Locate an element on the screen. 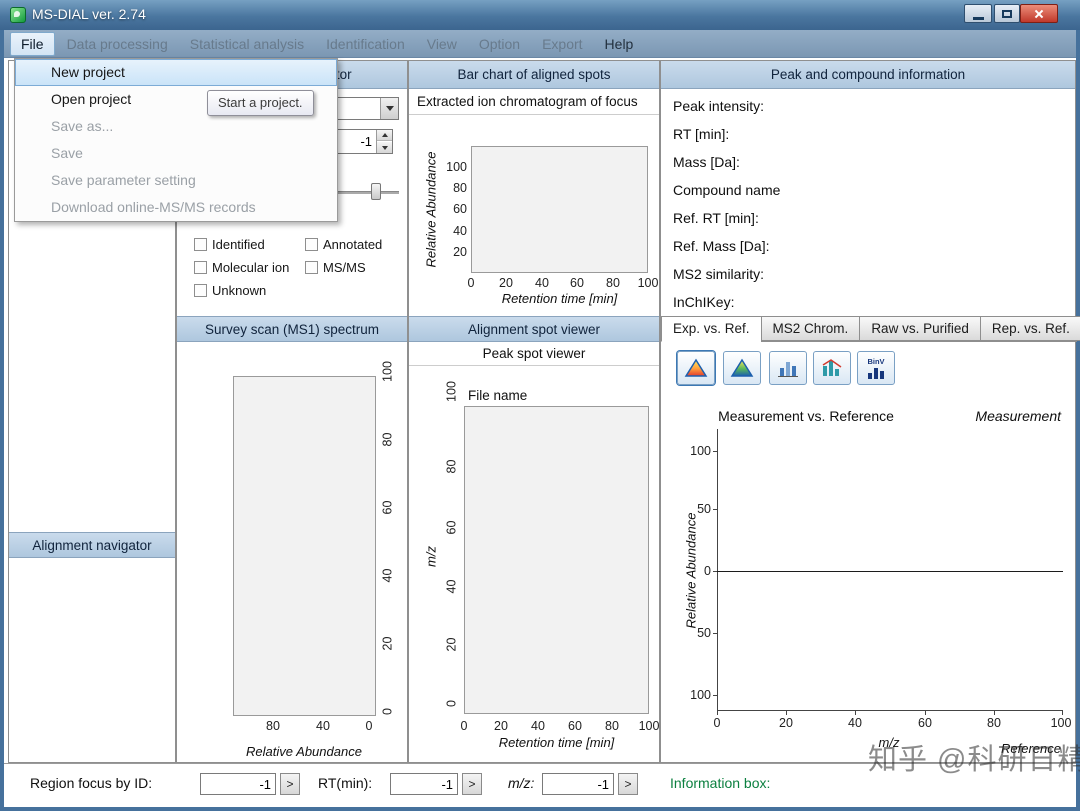 The height and width of the screenshot is (811, 1080). inchikey-label: InChIKey: is located at coordinates (704, 302).